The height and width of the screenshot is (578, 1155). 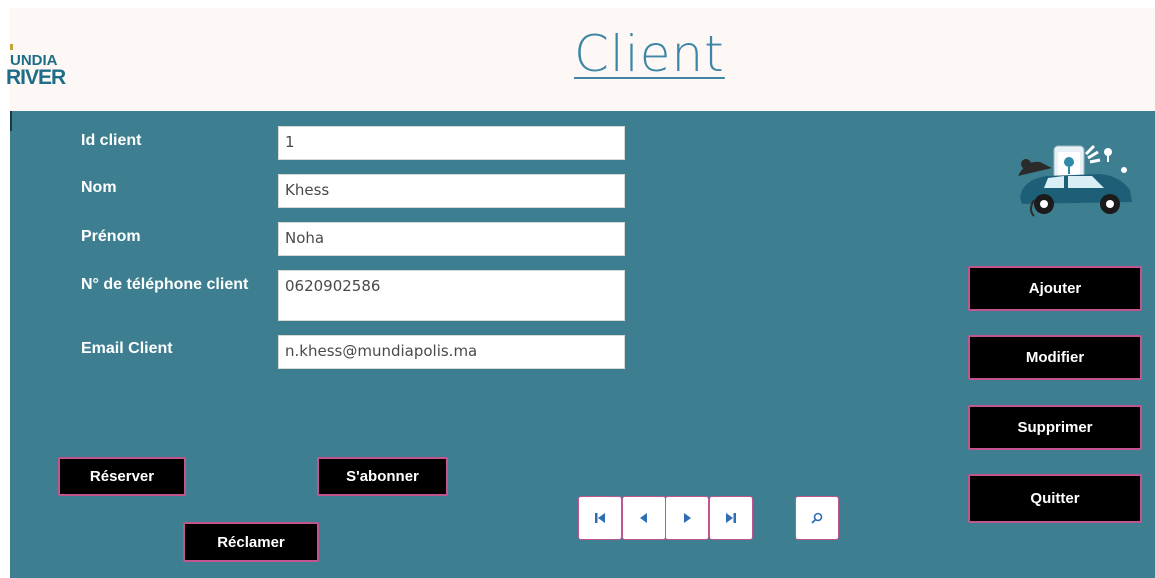 I want to click on nom-label: Nom, so click(x=99, y=187).